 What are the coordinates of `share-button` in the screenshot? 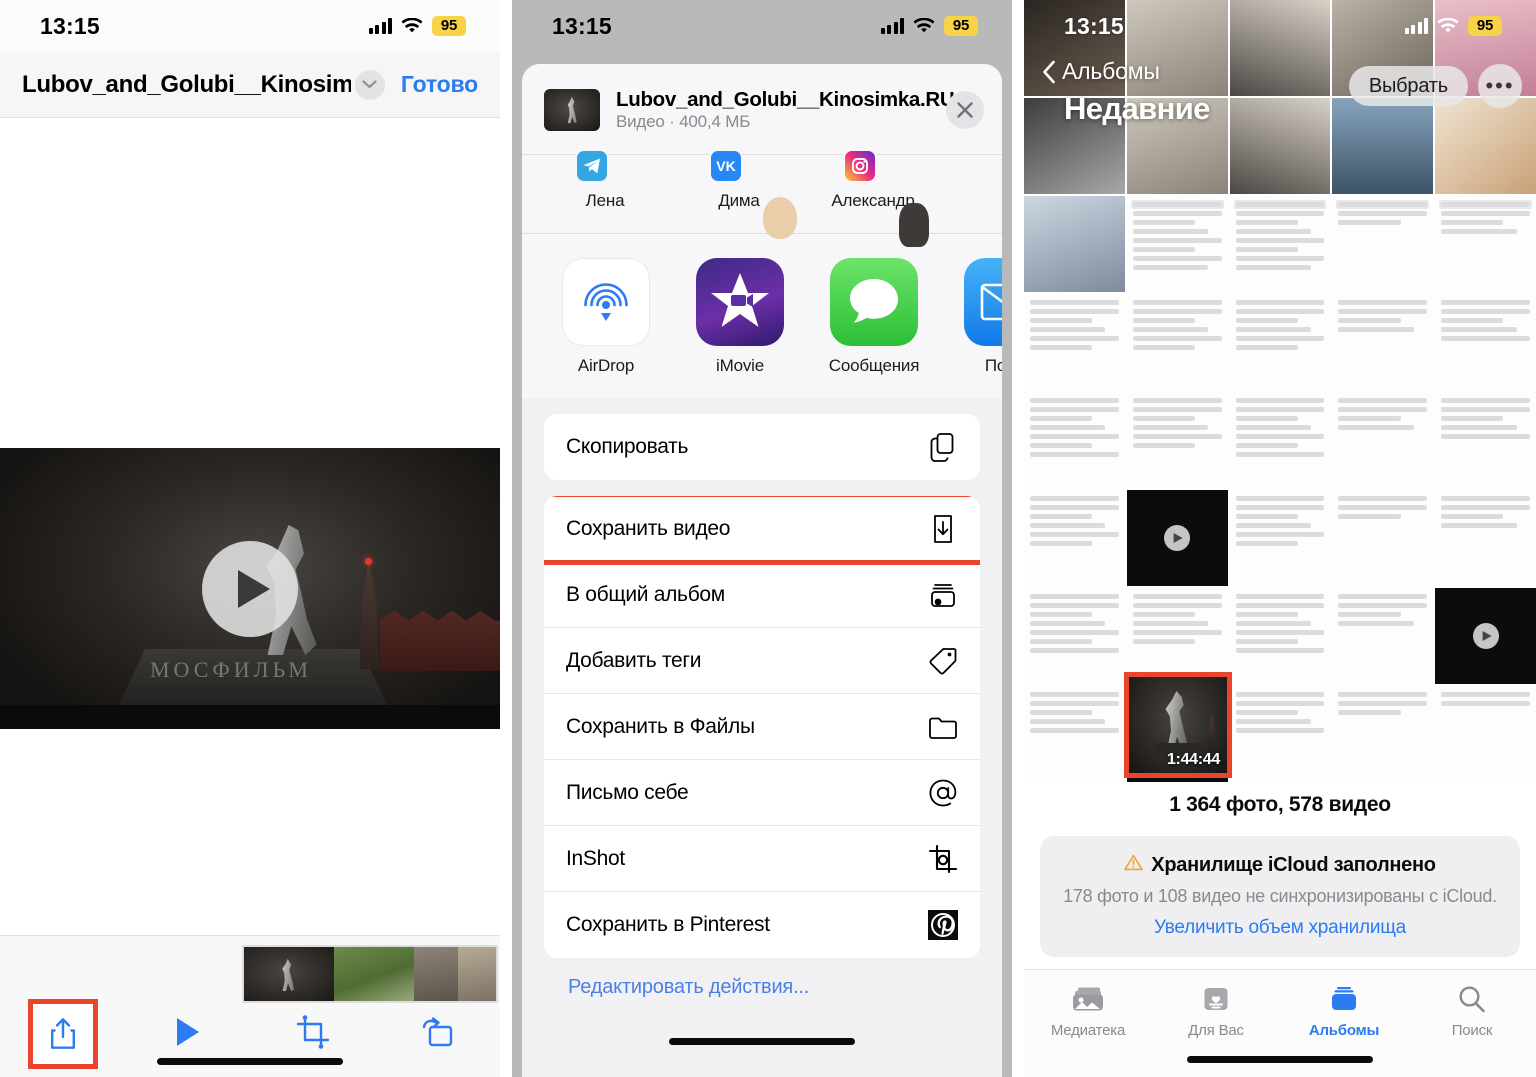 It's located at (62, 1034).